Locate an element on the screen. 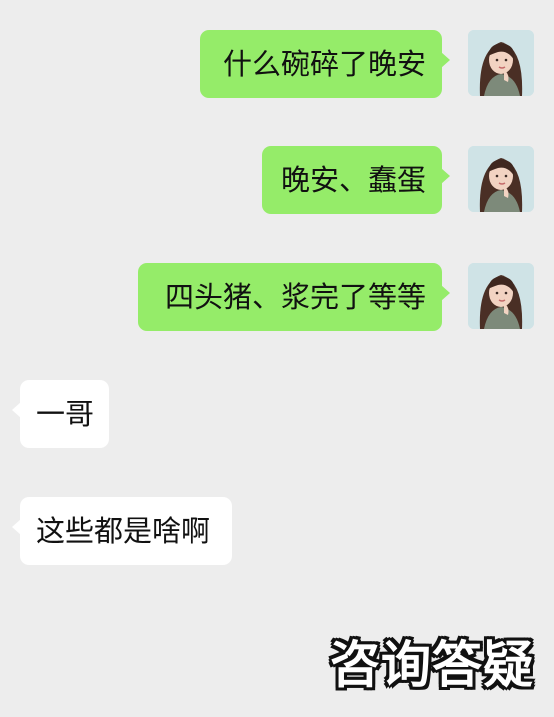  message-text: 四头猪、浆完了等等 is located at coordinates (295, 296).